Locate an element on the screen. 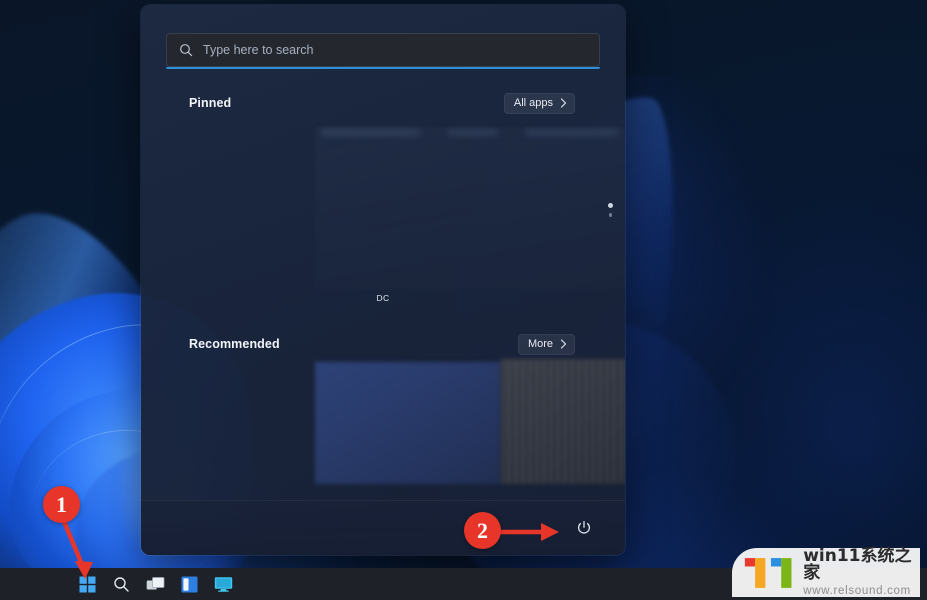 This screenshot has width=927, height=600. start-menu-footer is located at coordinates (383, 527).